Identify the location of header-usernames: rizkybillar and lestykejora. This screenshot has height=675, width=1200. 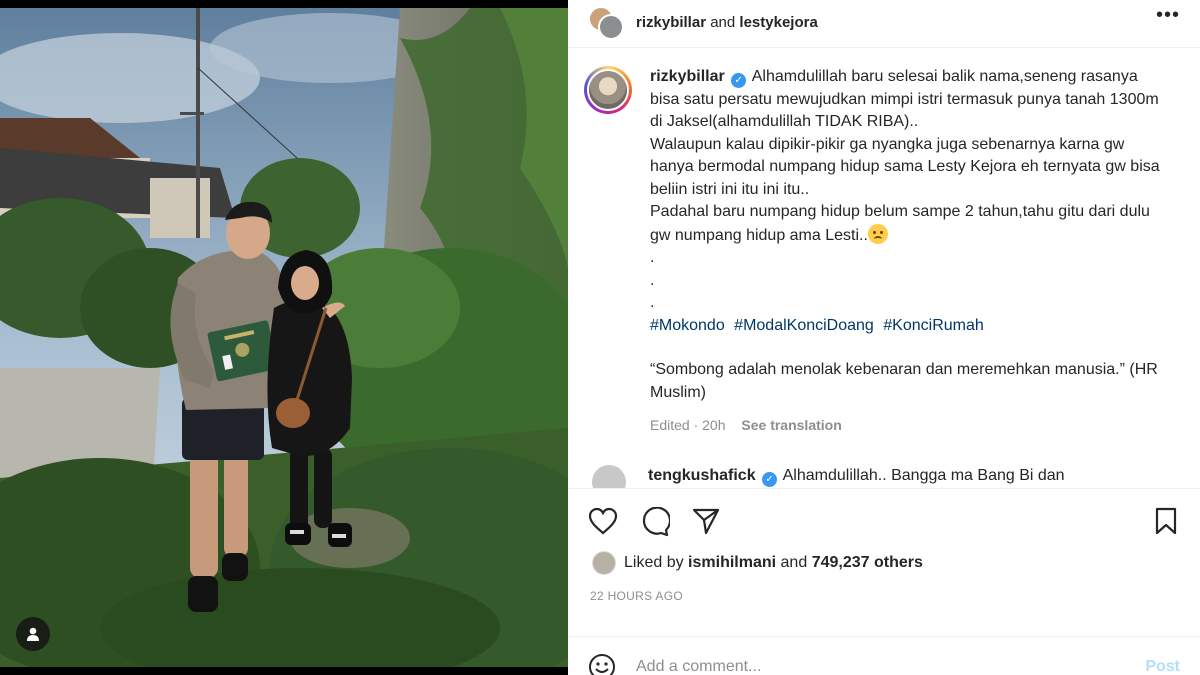
(727, 22).